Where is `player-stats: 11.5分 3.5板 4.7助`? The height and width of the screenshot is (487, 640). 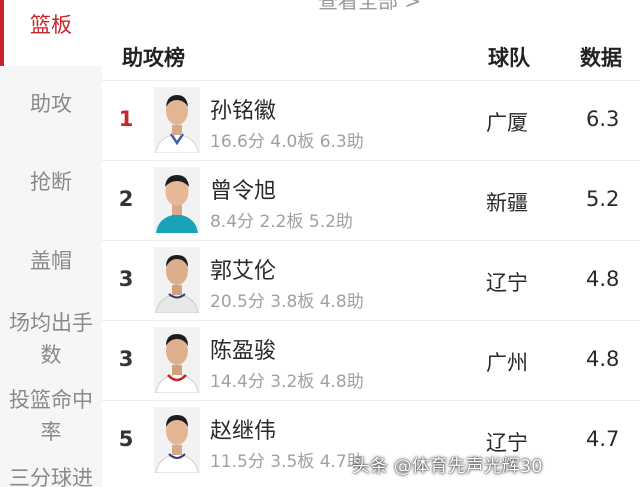 player-stats: 11.5分 3.5板 4.7助 is located at coordinates (287, 462).